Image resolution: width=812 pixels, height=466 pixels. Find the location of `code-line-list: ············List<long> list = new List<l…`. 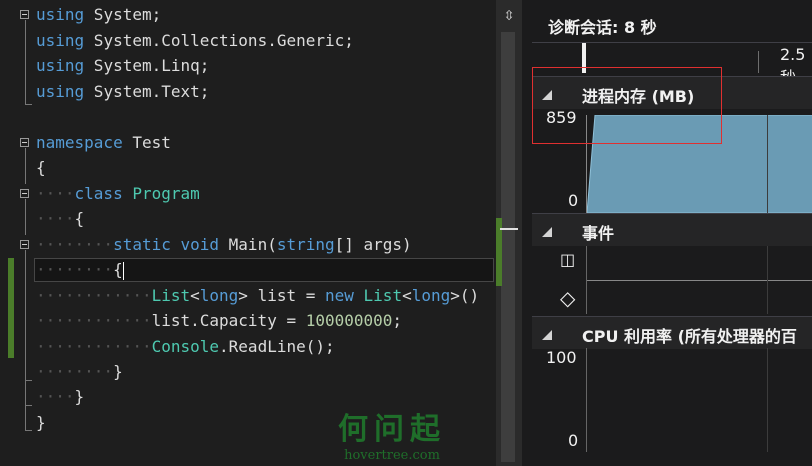

code-line-list: ············List<long> list = new List<l… is located at coordinates (257, 296).